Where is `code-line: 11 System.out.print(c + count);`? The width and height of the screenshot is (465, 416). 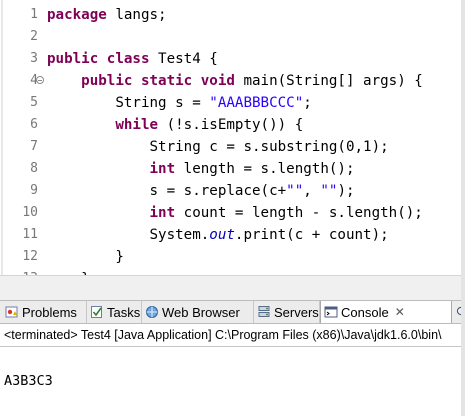
code-line: 11 System.out.print(c + count); is located at coordinates (232, 235).